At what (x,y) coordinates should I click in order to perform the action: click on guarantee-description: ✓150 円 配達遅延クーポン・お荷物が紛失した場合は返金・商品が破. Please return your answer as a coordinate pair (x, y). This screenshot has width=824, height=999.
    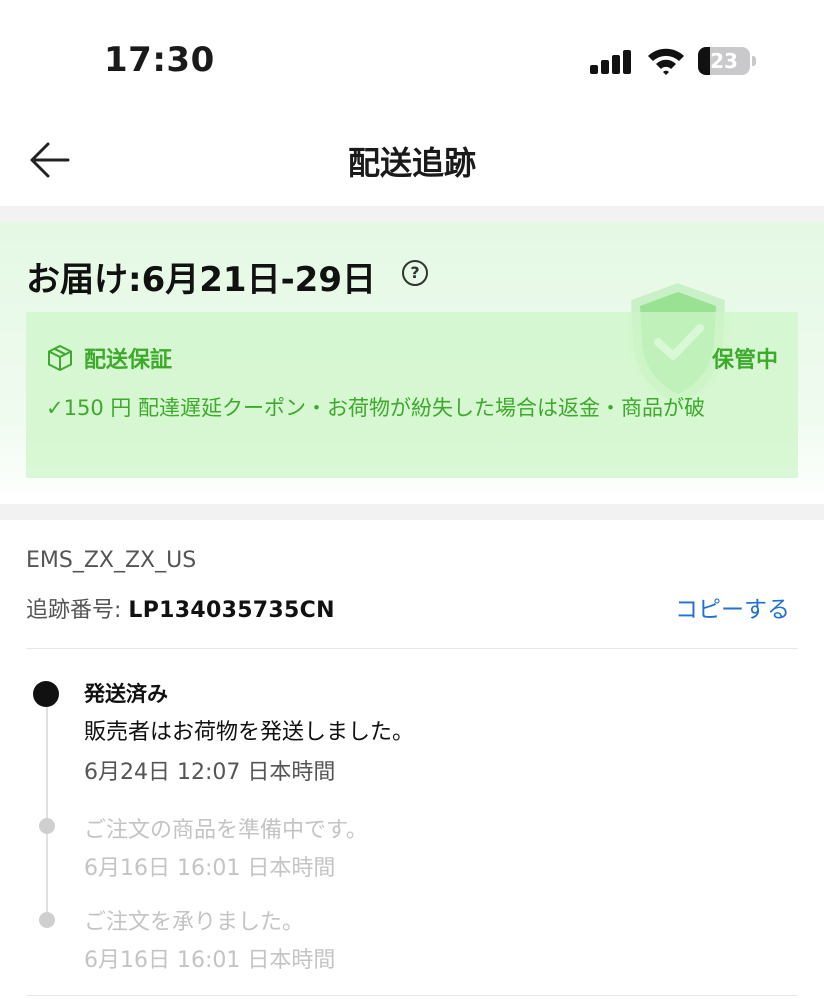
    Looking at the image, I should click on (376, 408).